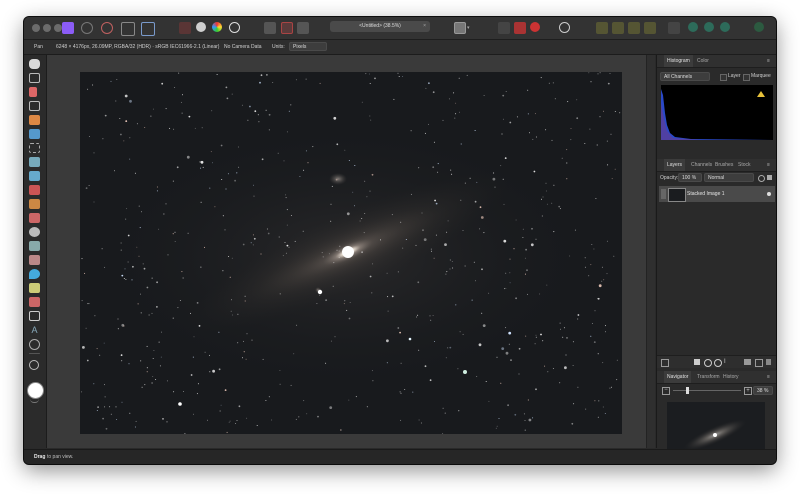 The height and width of the screenshot is (496, 800). What do you see at coordinates (564, 27) in the screenshot?
I see `help-chat-icon` at bounding box center [564, 27].